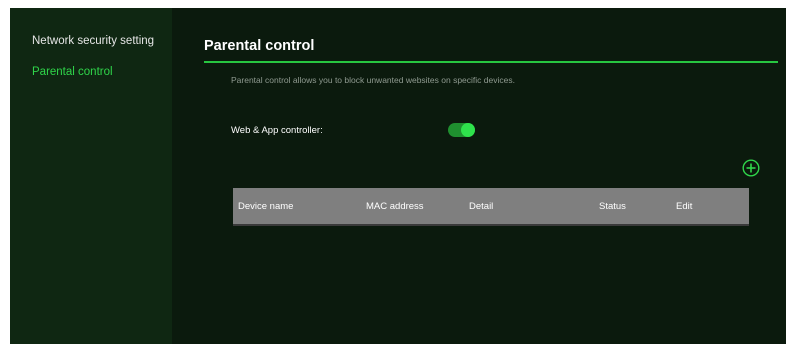  Describe the element at coordinates (395, 206) in the screenshot. I see `column-header-mac-address: MAC address` at that location.